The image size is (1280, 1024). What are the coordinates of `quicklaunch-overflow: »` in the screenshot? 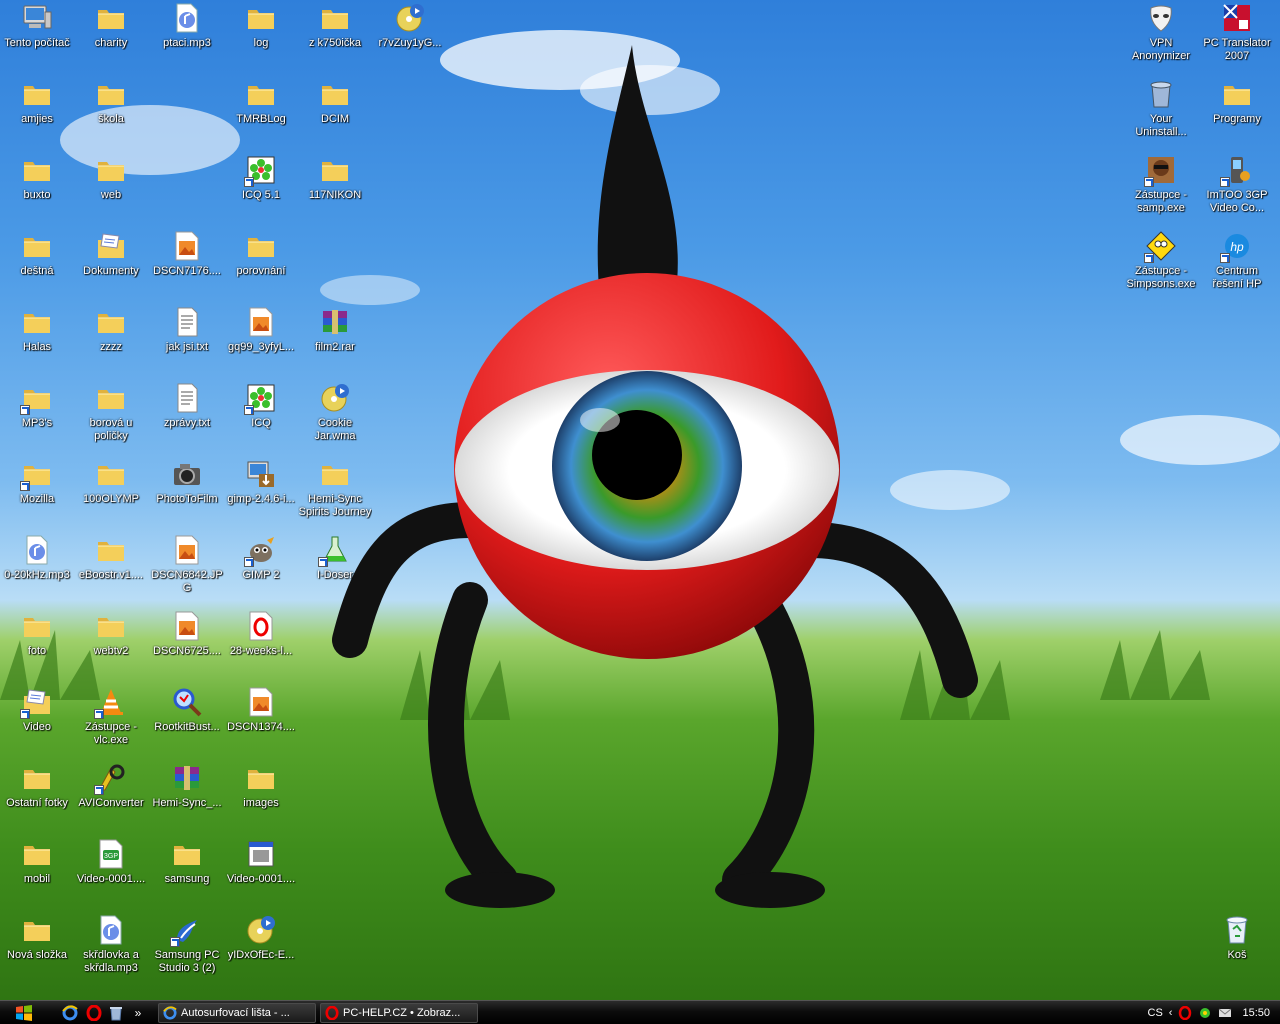 It's located at (138, 1013).